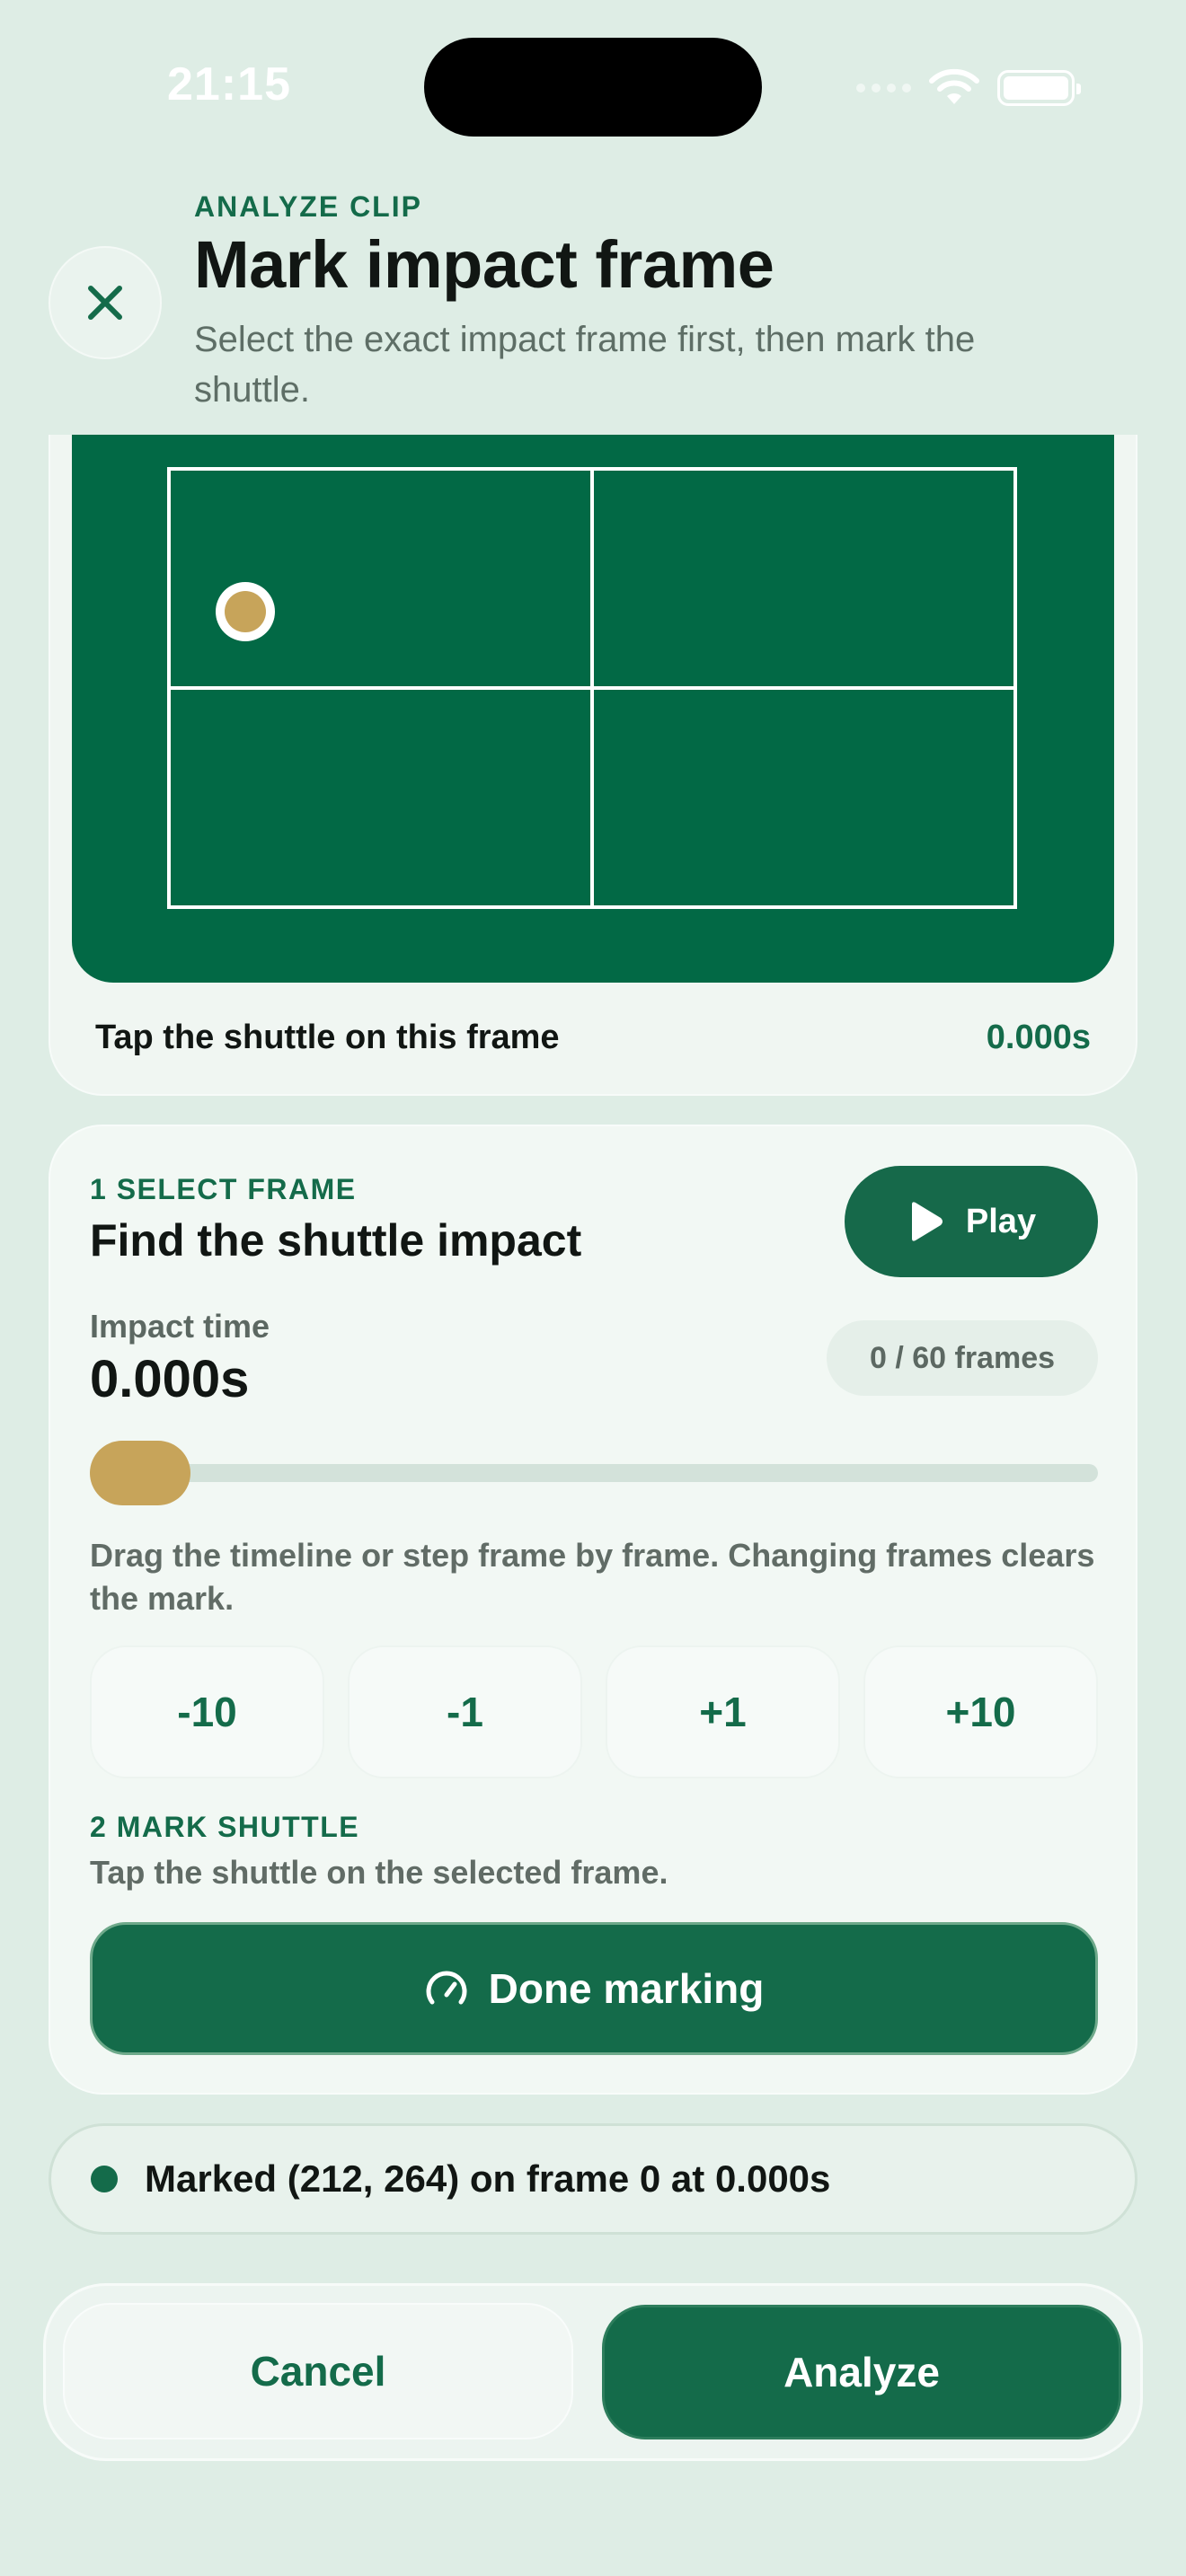 The image size is (1186, 2576). What do you see at coordinates (1038, 1037) in the screenshot?
I see `court-frame-time: 0.000s` at bounding box center [1038, 1037].